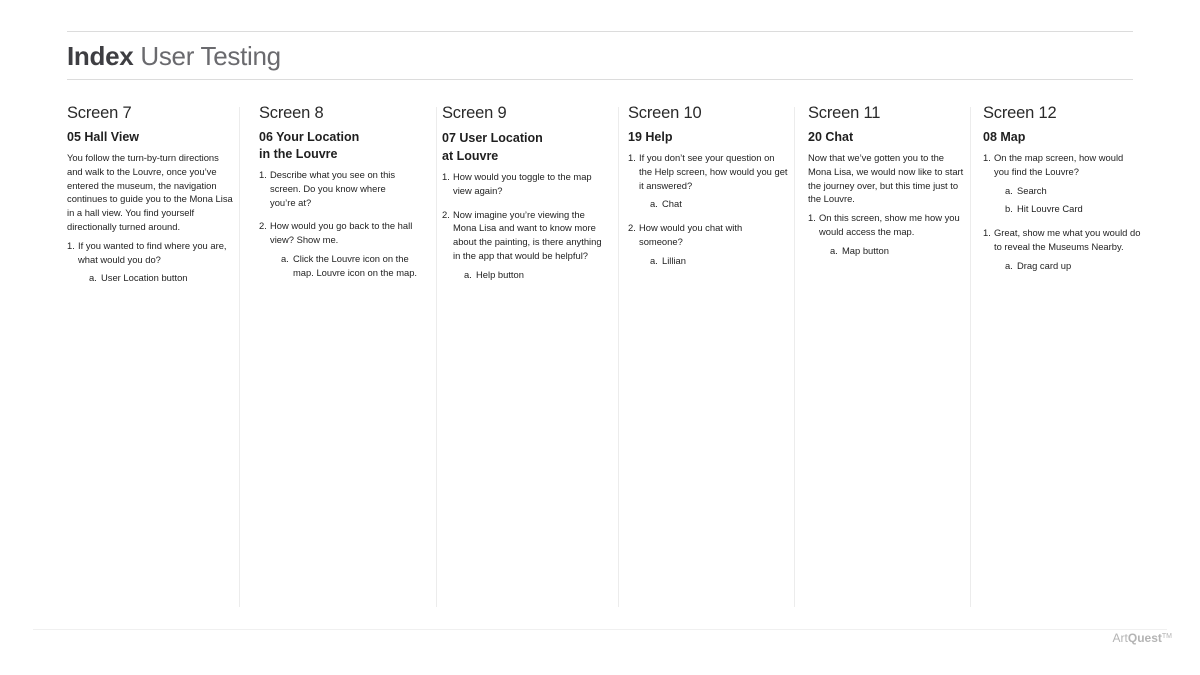 This screenshot has width=1200, height=675. Describe the element at coordinates (1032, 190) in the screenshot. I see `answer-text: Search` at that location.